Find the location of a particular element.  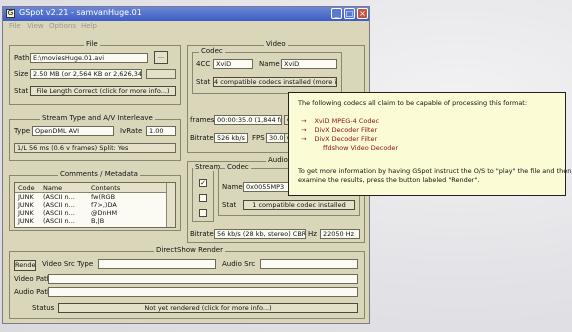

video-path-field is located at coordinates (203, 279).